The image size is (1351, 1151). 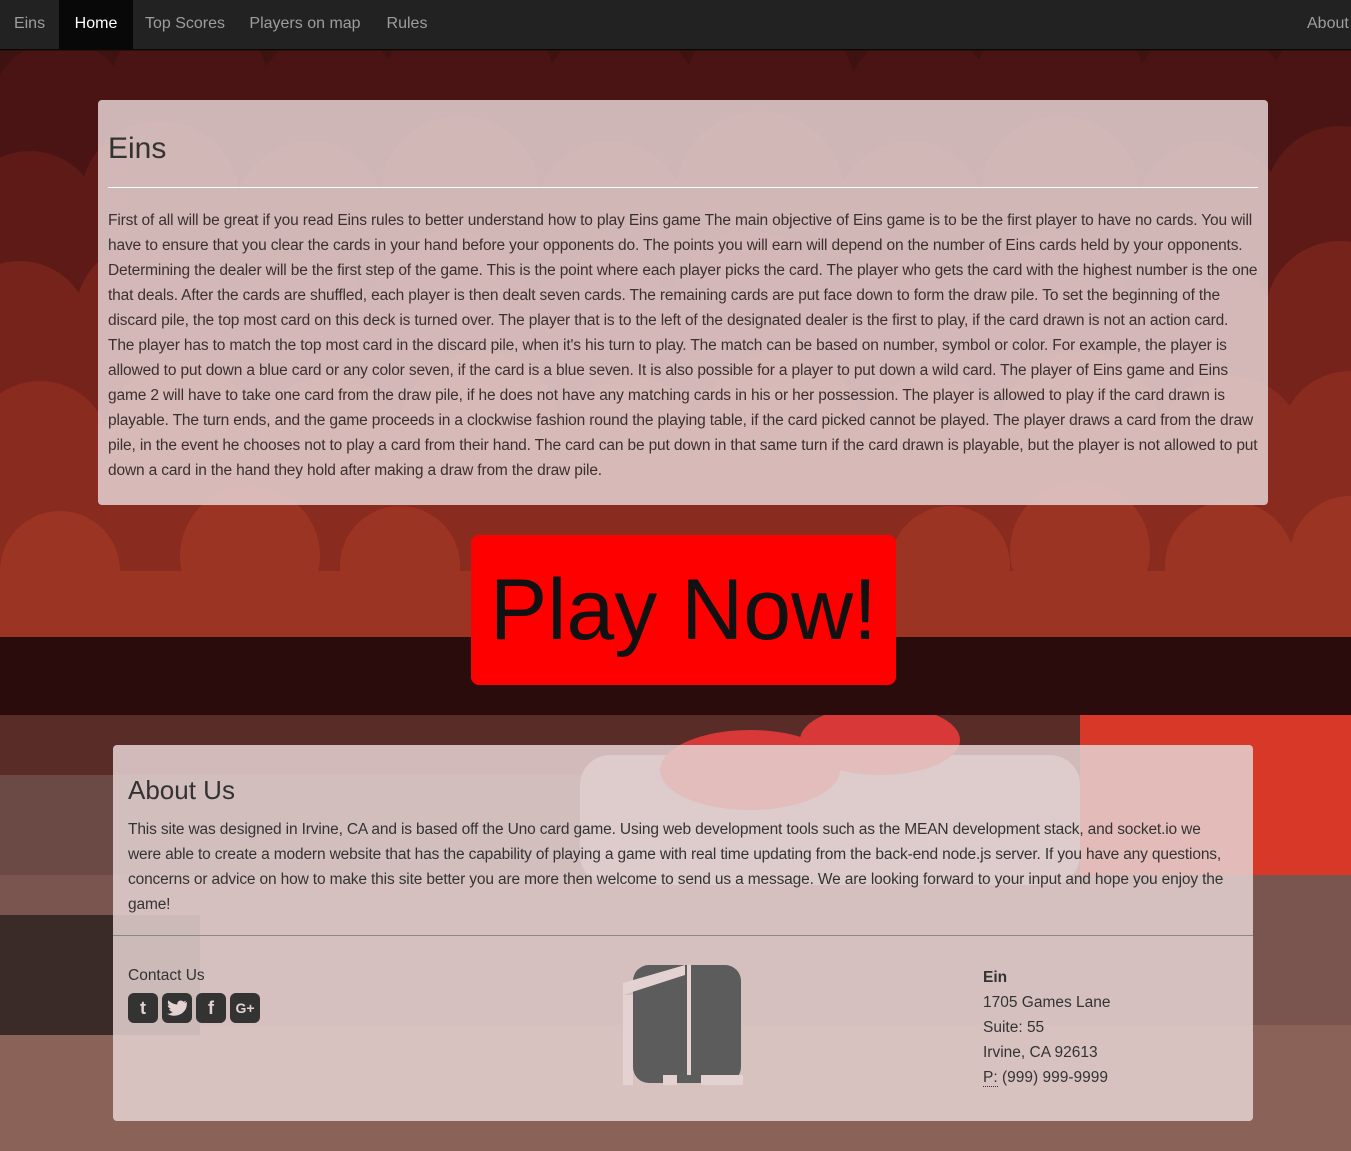 I want to click on twitter-icon, so click(x=177, y=1008).